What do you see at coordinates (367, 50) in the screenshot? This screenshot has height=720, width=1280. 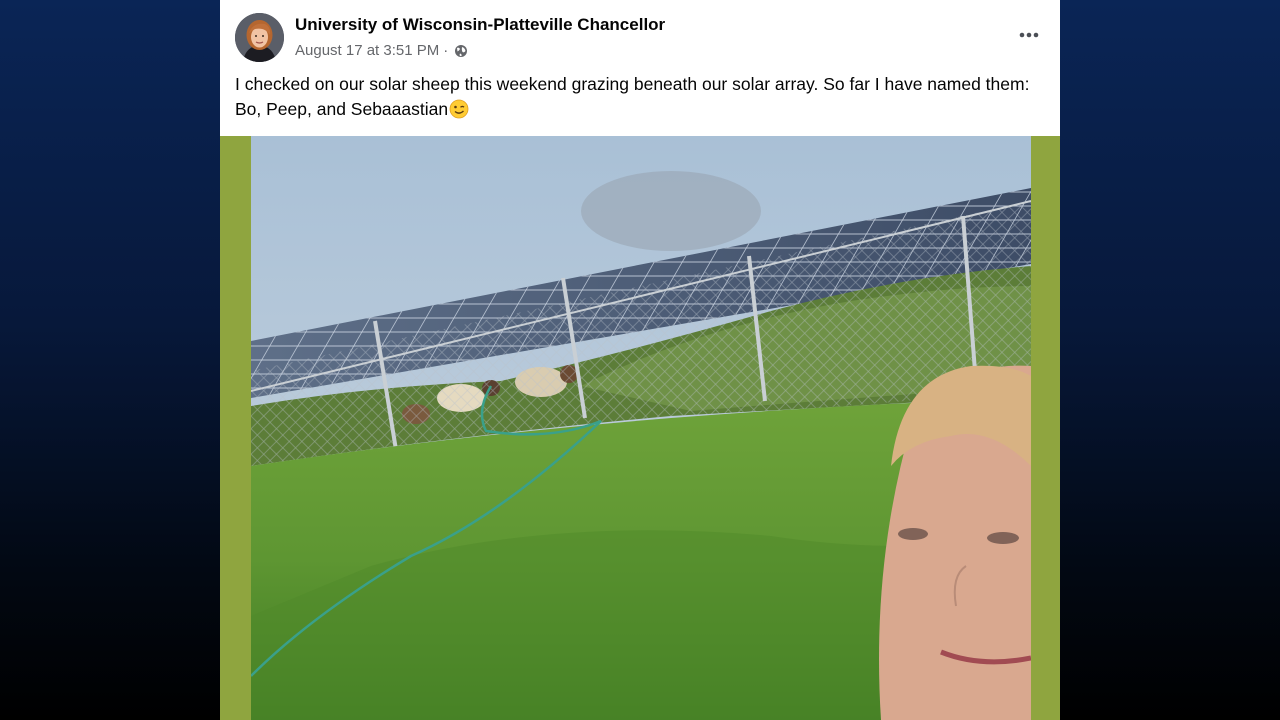 I see `post-timestamp: August 17 at 3:51 PM` at bounding box center [367, 50].